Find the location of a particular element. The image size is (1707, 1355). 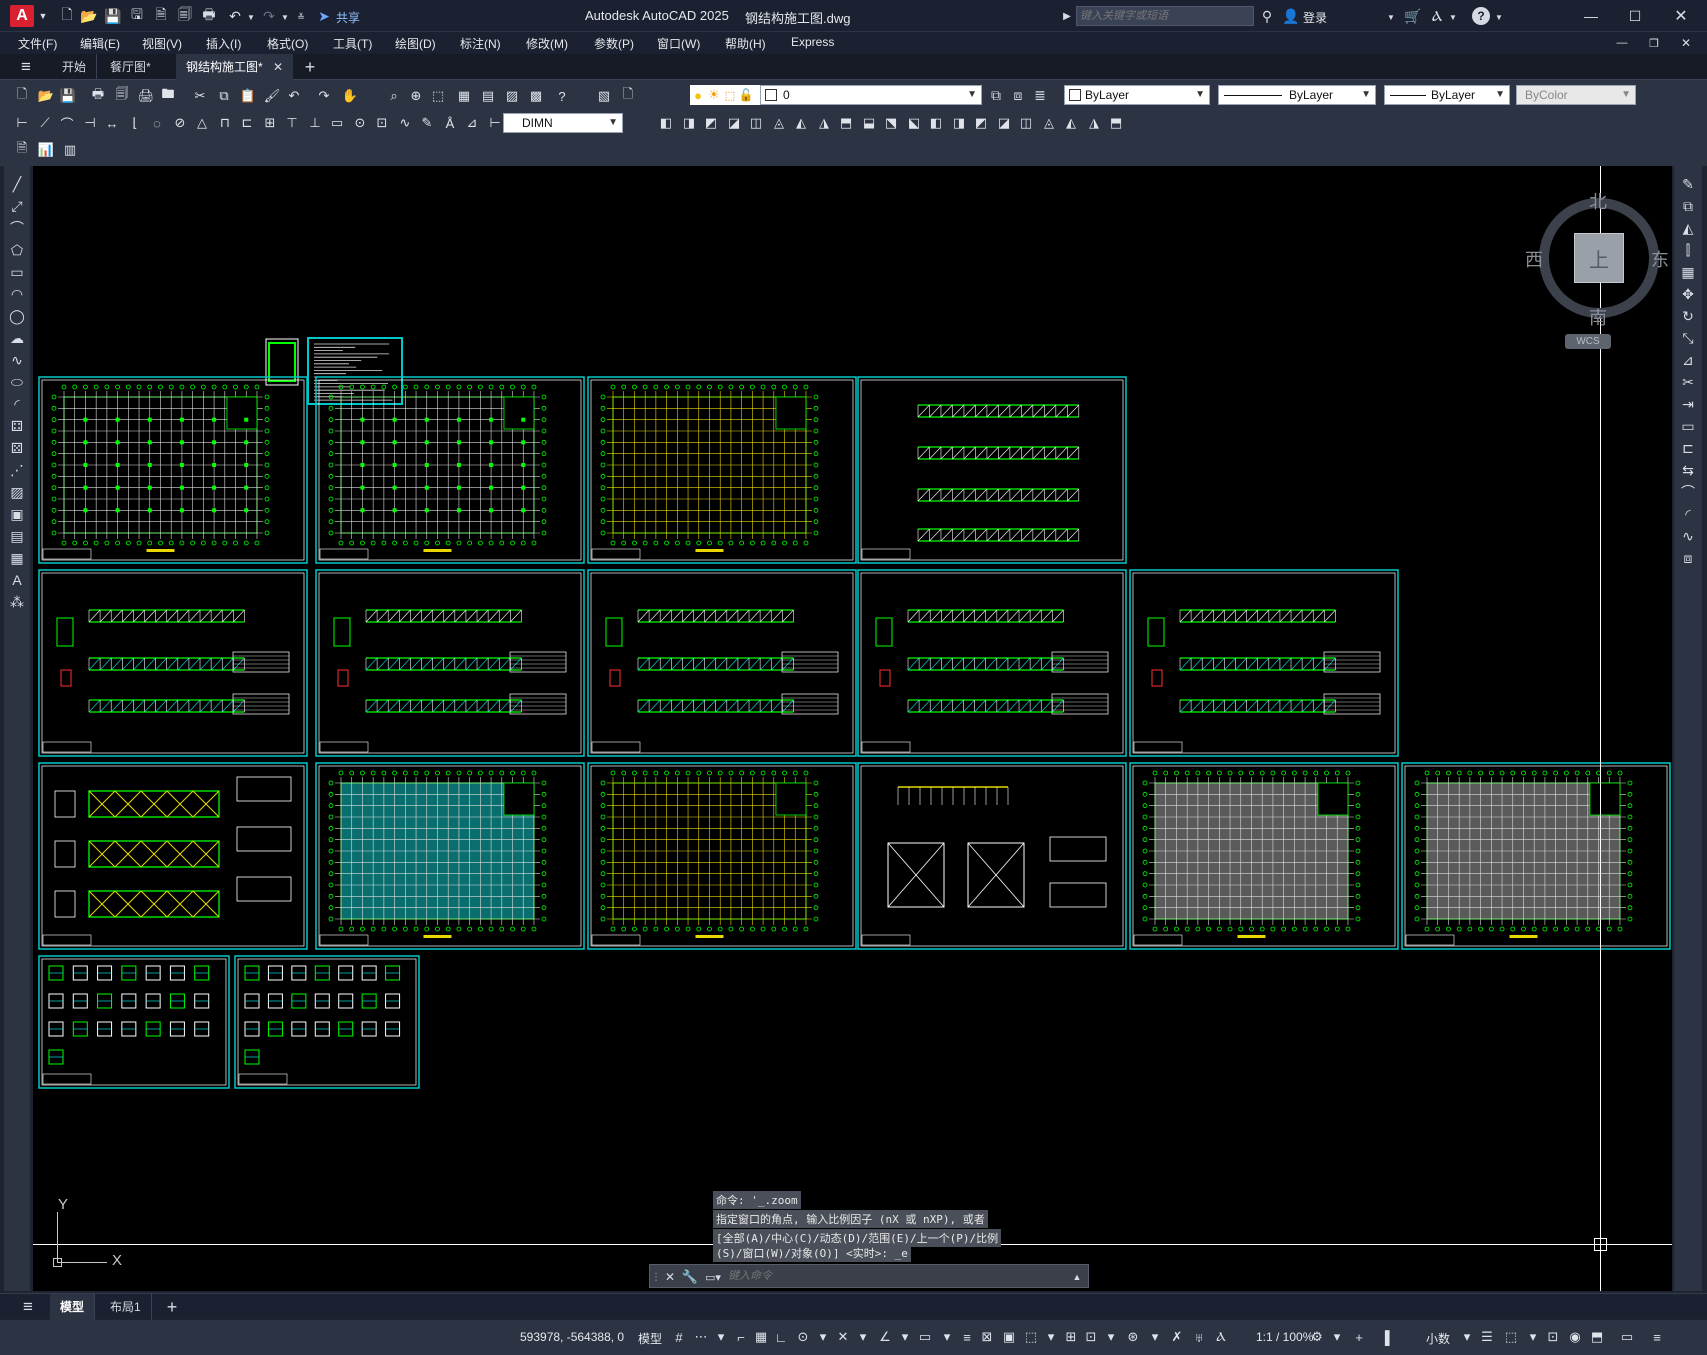

share-icon: ➤ is located at coordinates (324, 16).